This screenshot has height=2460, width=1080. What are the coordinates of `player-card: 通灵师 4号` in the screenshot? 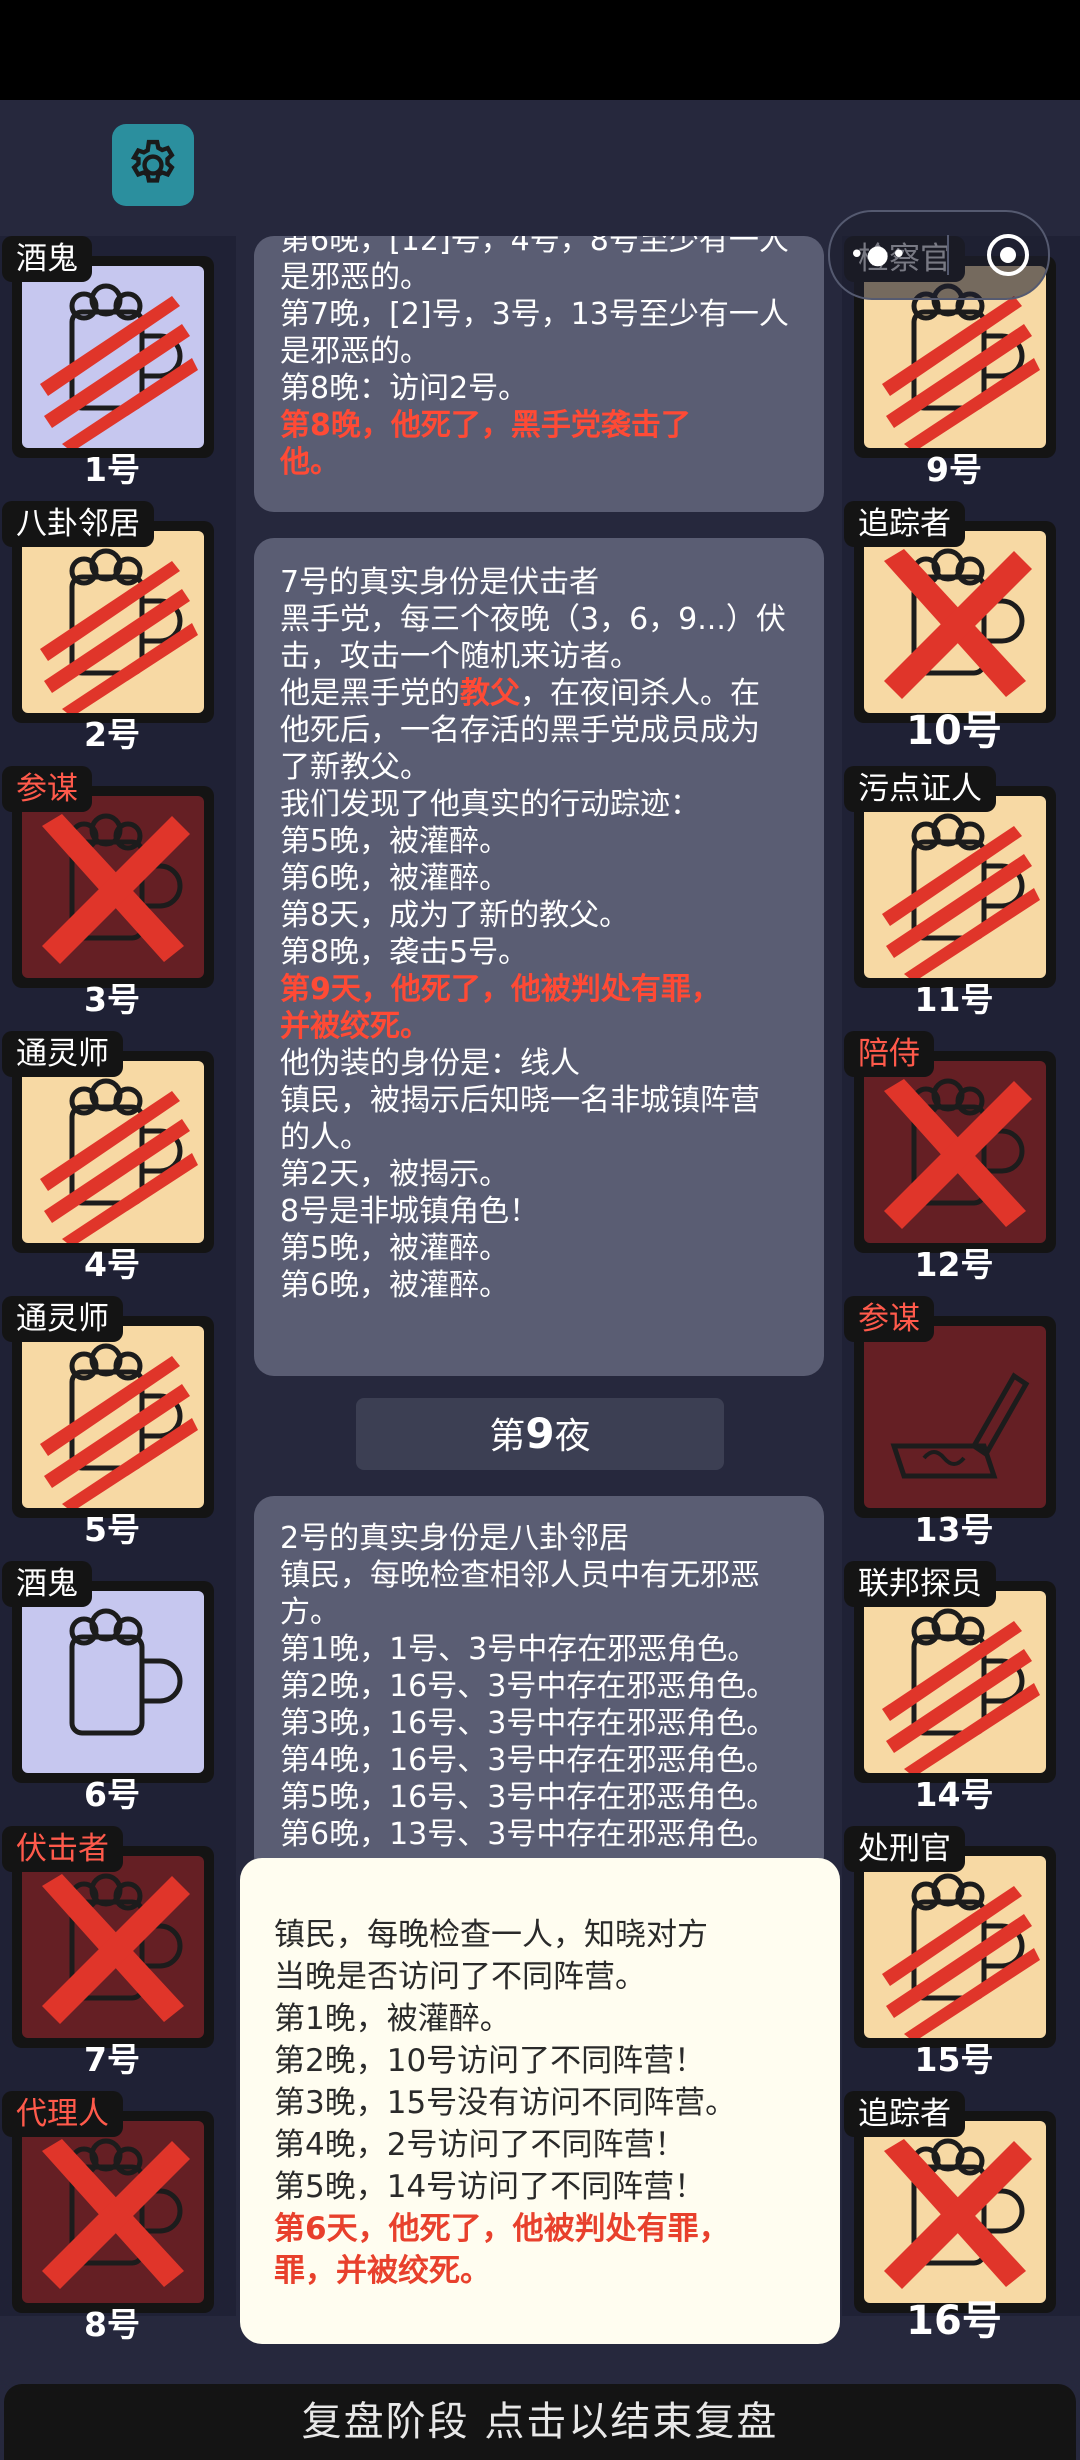 It's located at (118, 1163).